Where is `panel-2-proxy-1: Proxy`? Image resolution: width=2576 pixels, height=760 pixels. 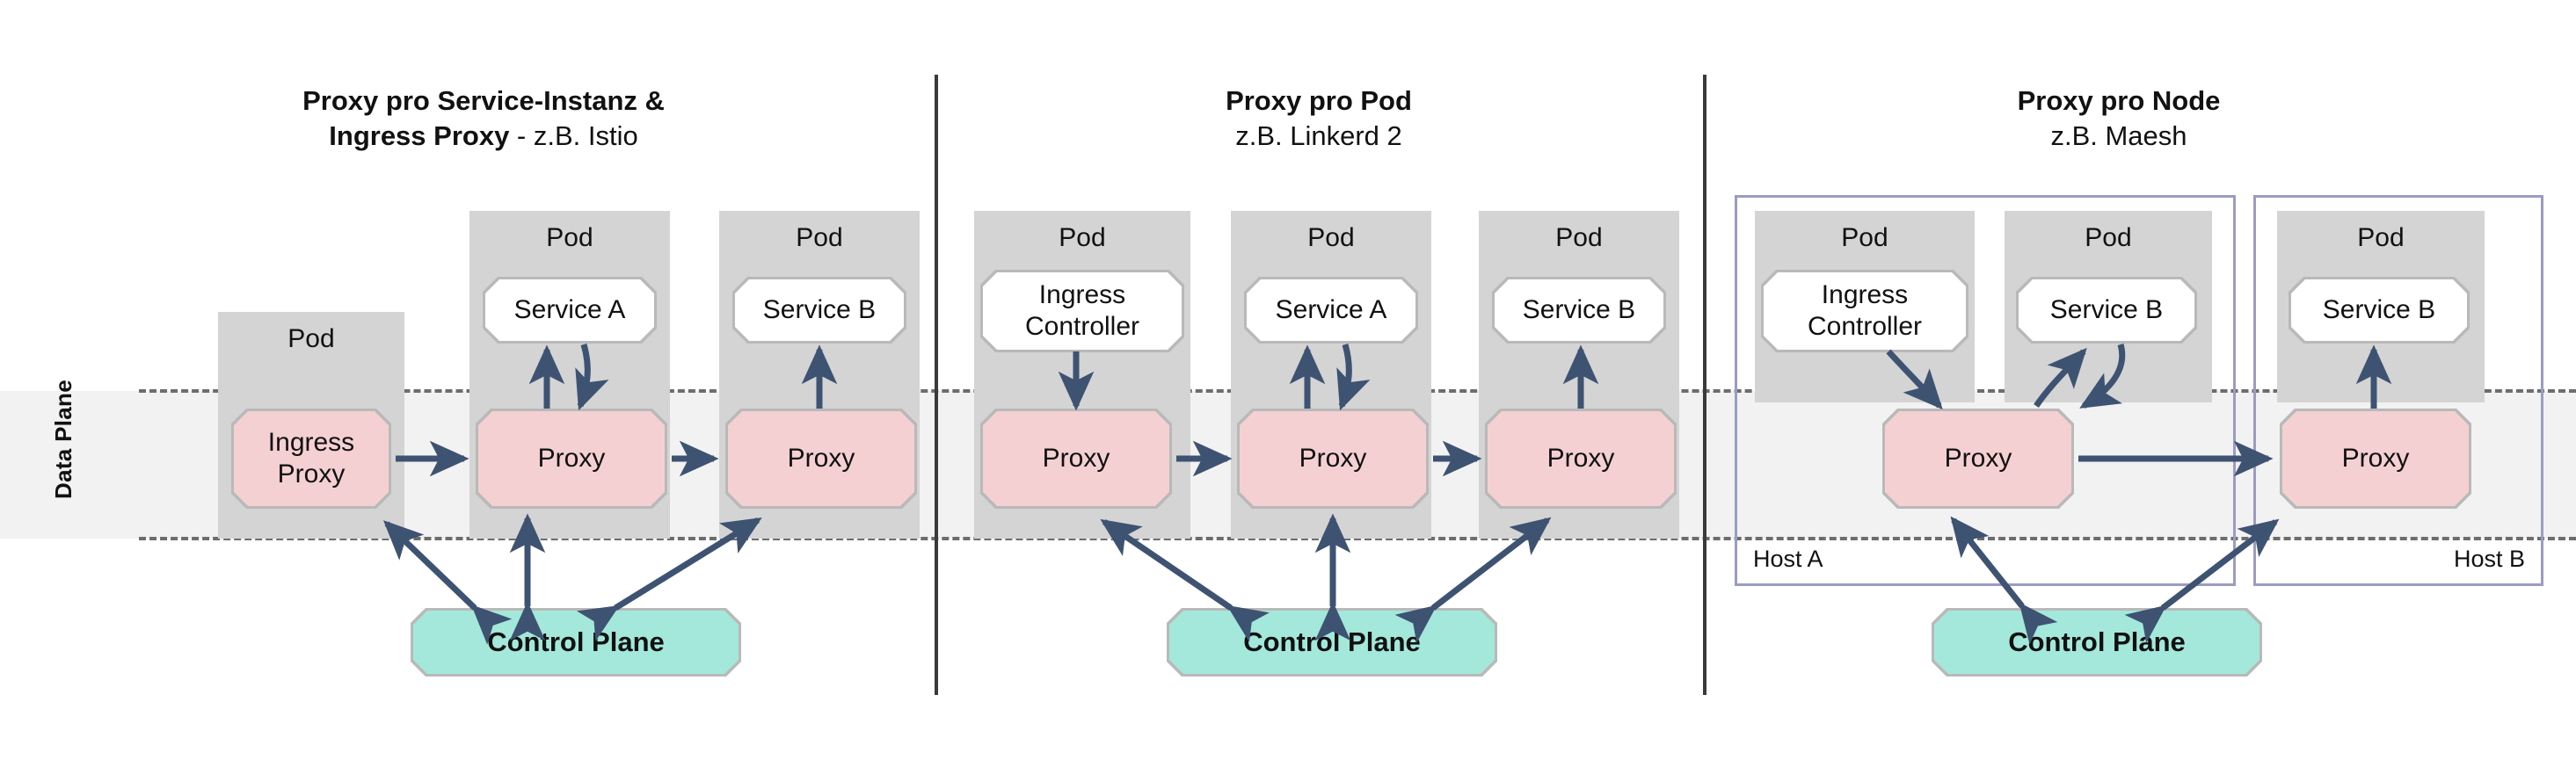 panel-2-proxy-1: Proxy is located at coordinates (1333, 458).